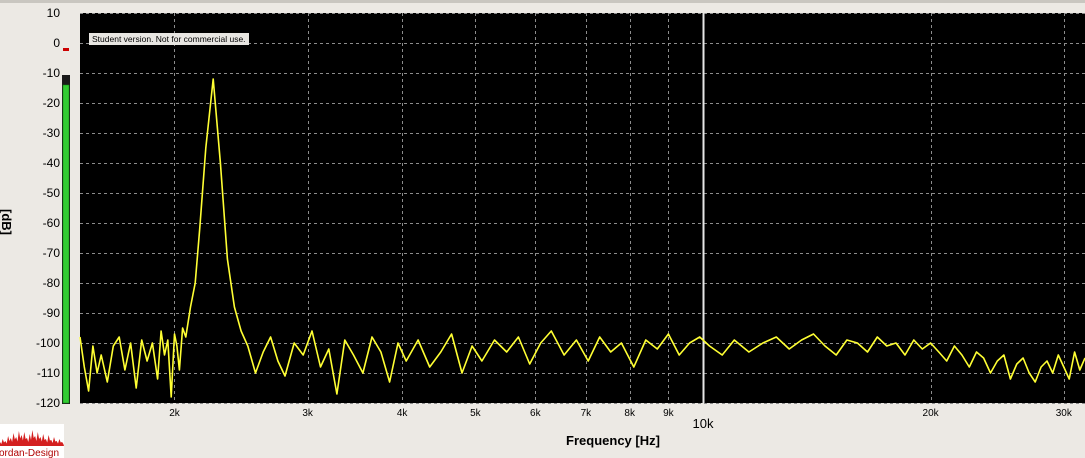 This screenshot has height=458, width=1085. Describe the element at coordinates (52, 133) in the screenshot. I see `y-tick-label: -30` at that location.